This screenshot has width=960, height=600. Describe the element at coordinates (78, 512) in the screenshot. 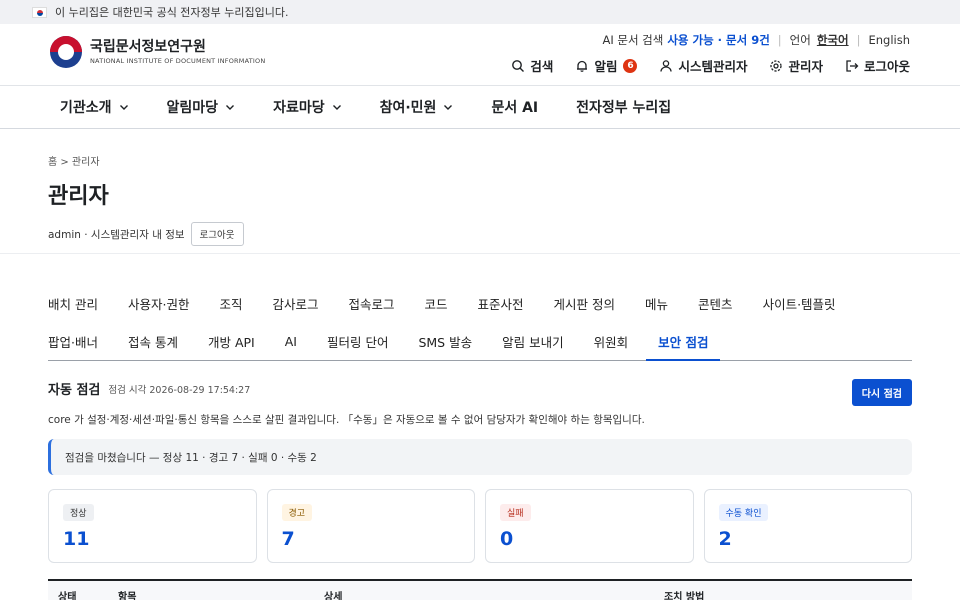

I see `status-badge: 정상` at that location.